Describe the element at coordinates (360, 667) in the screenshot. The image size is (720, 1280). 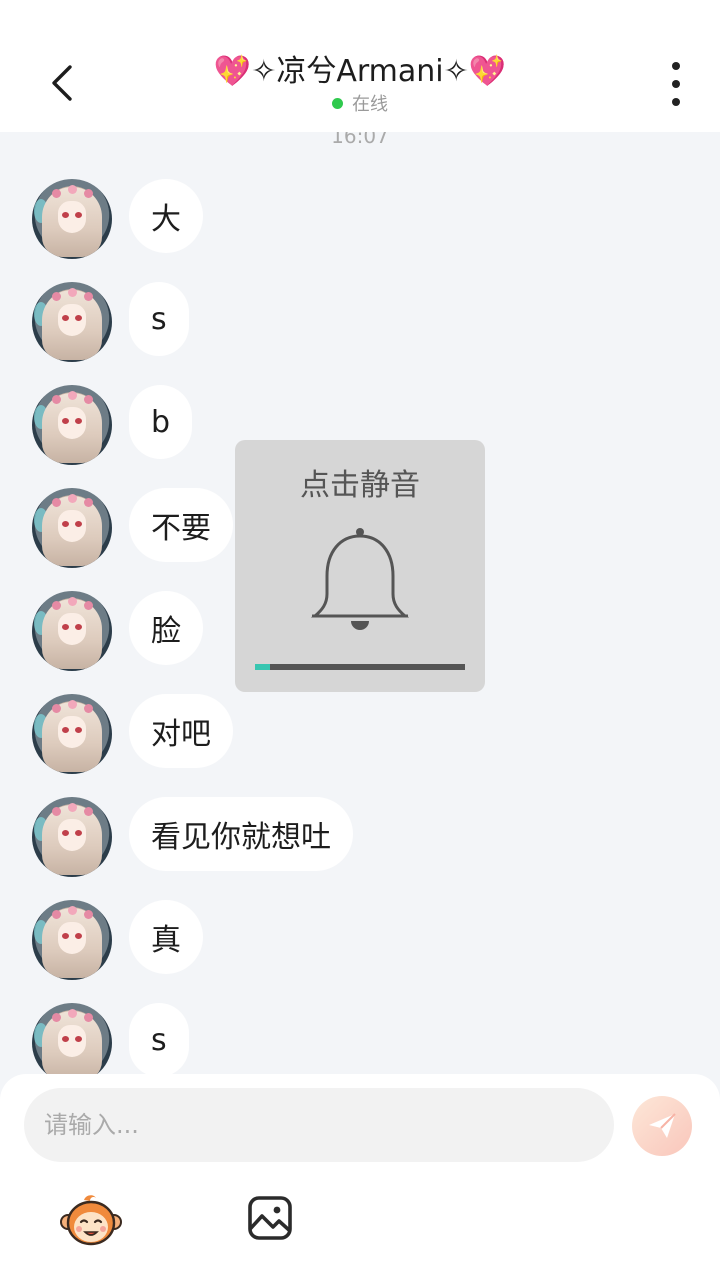
I see `mute-progress-bar` at that location.